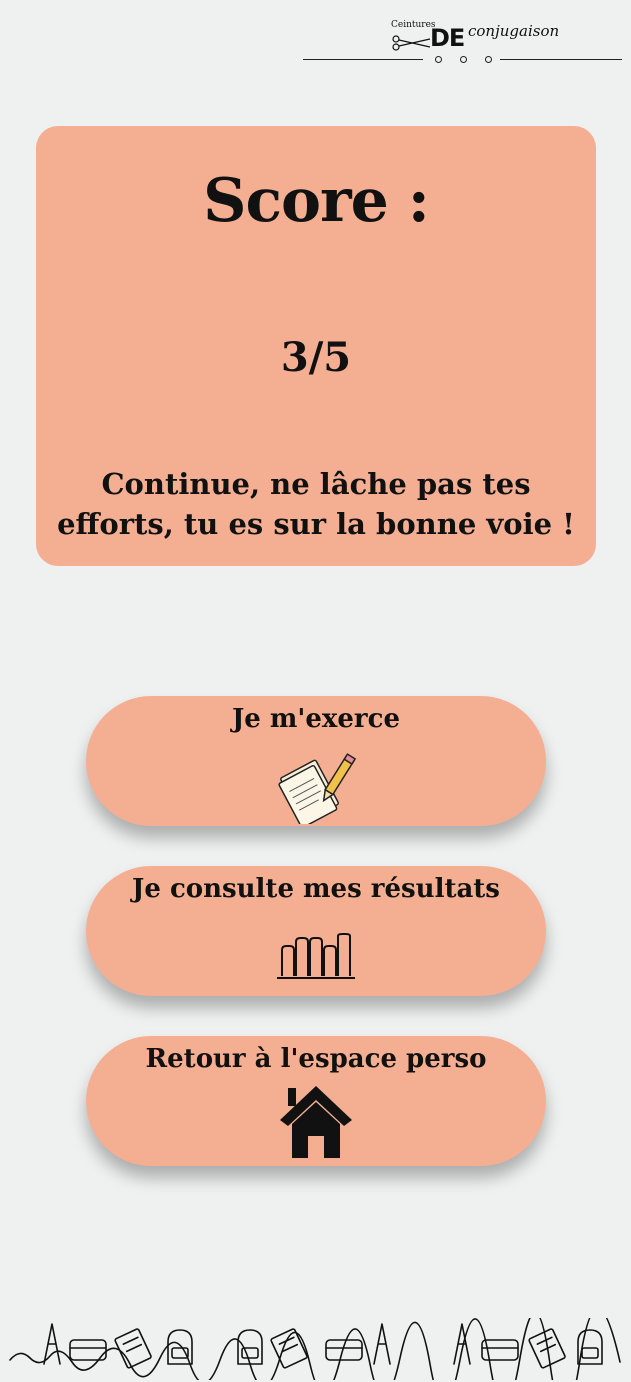  Describe the element at coordinates (316, 931) in the screenshot. I see `results-button: Je consulte mes résultats` at that location.